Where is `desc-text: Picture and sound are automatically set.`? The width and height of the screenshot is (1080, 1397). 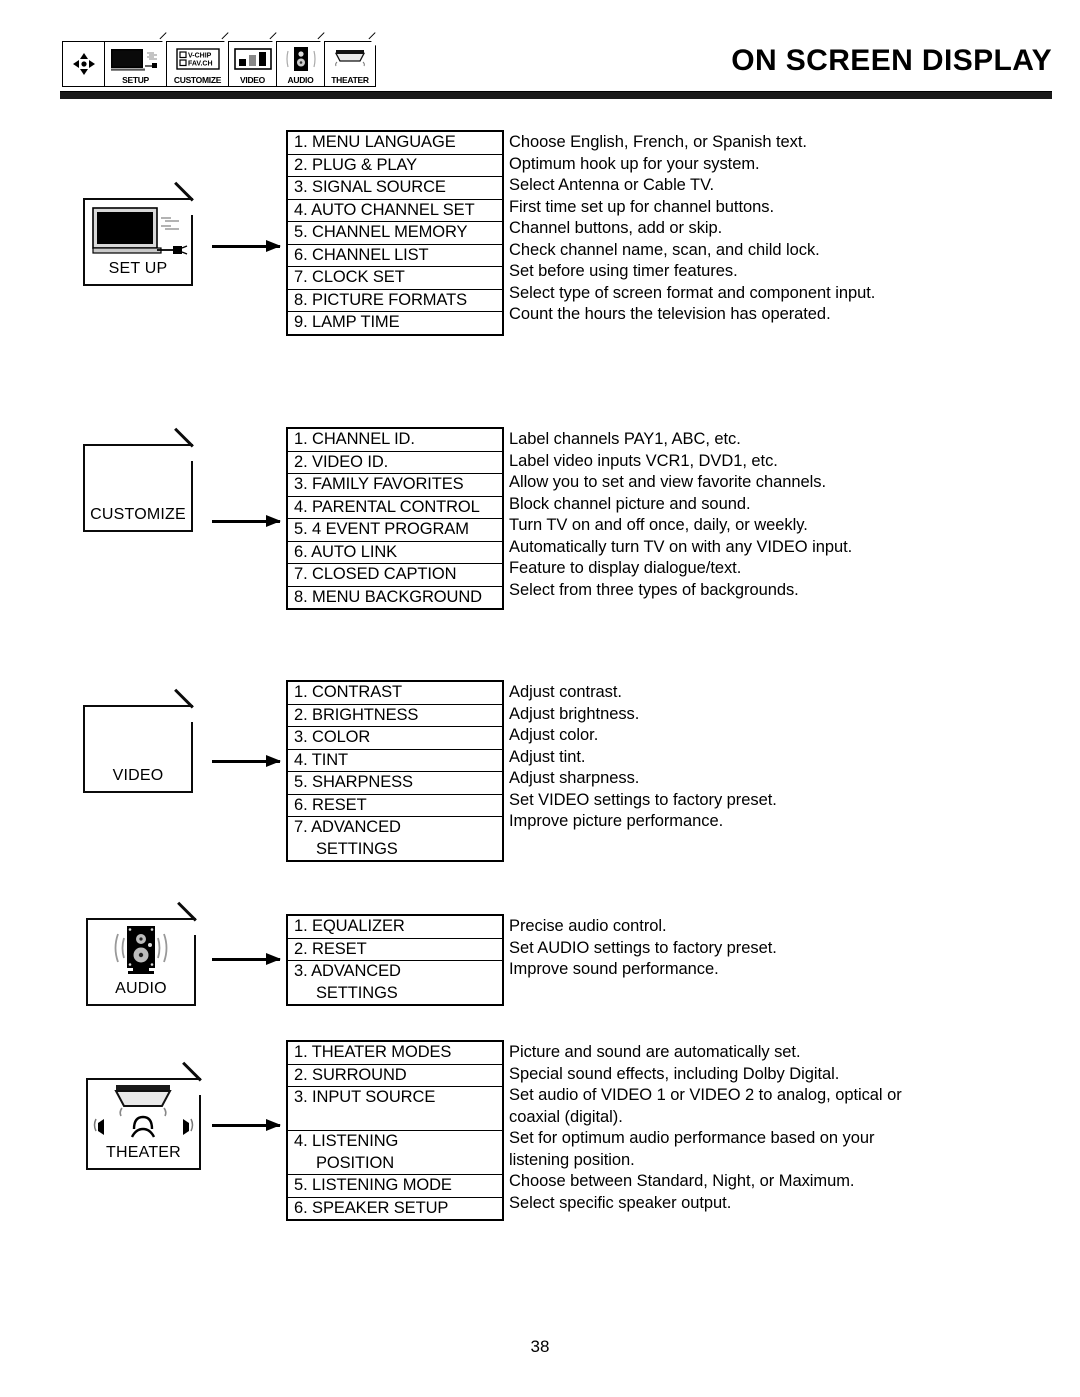
desc-text: Picture and sound are automatically set. is located at coordinates (655, 1052).